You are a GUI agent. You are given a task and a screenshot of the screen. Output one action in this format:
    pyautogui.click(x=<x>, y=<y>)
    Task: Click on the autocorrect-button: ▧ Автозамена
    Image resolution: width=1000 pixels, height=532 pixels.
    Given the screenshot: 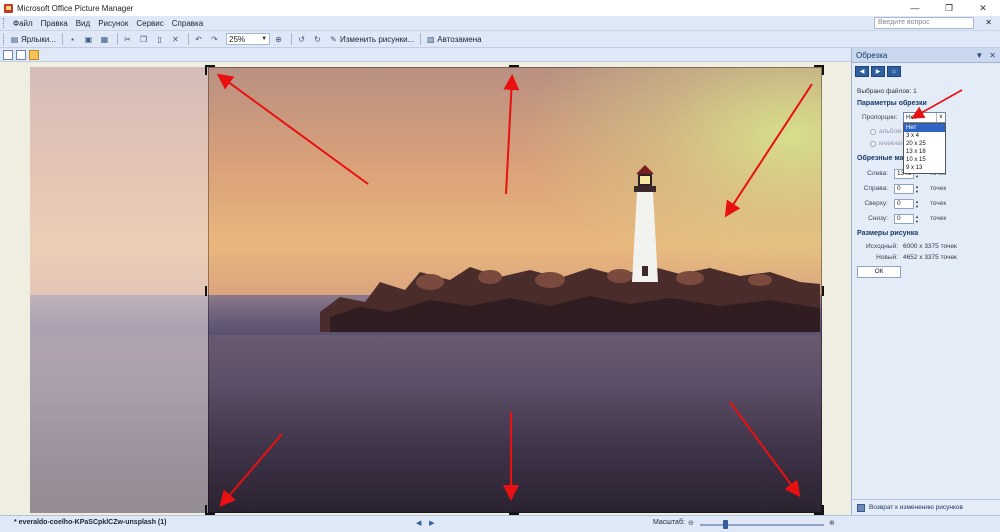 What is the action you would take?
    pyautogui.click(x=453, y=39)
    